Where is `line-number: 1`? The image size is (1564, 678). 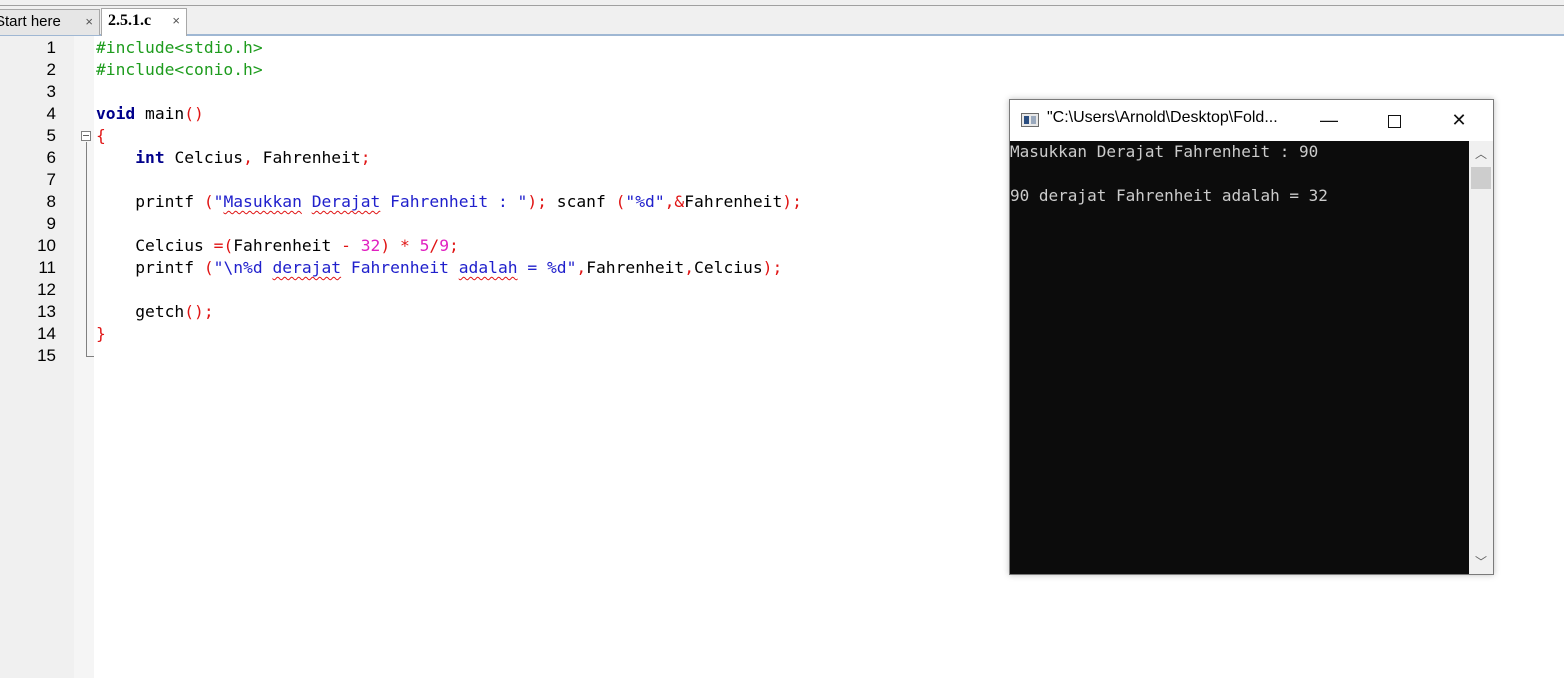 line-number: 1 is located at coordinates (51, 47).